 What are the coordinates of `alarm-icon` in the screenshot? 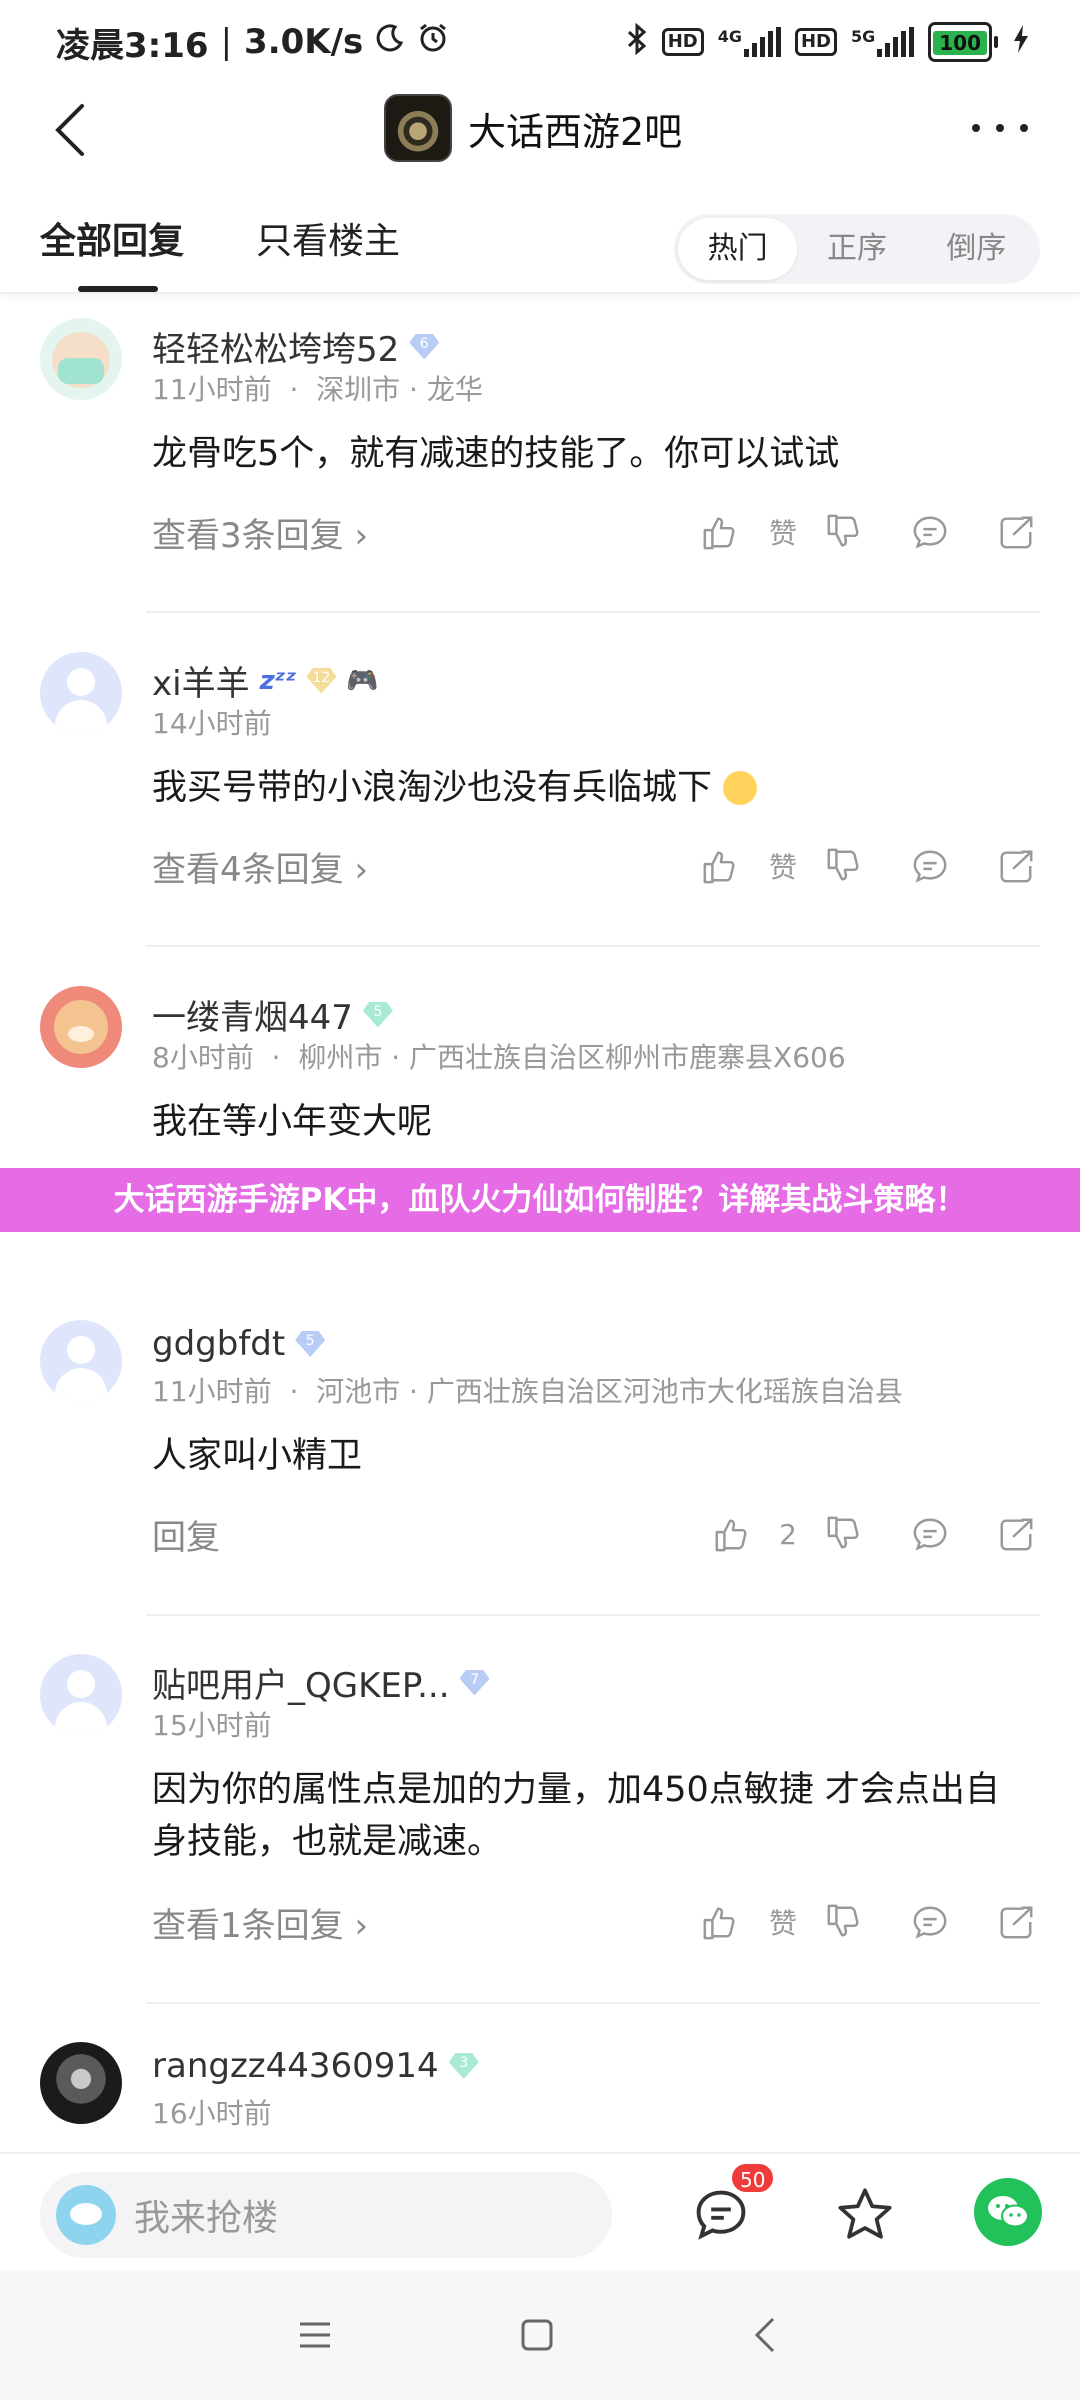 It's located at (433, 42).